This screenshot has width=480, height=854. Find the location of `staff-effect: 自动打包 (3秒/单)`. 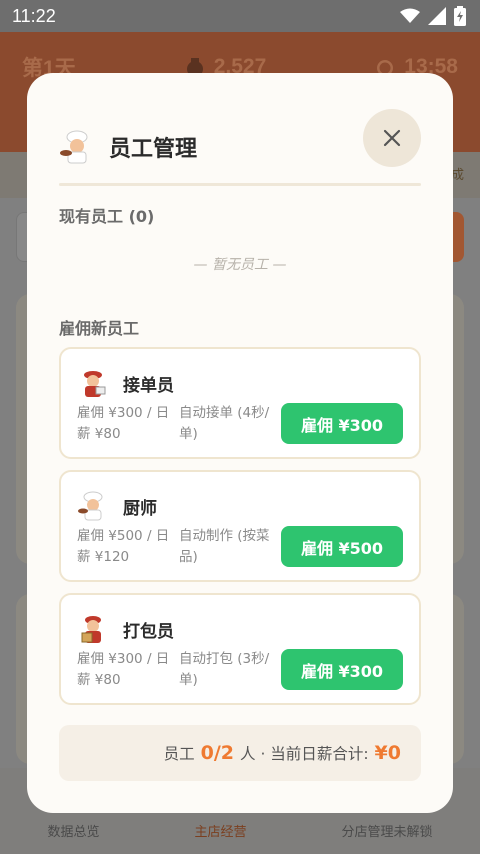

staff-effect: 自动打包 (3秒/单) is located at coordinates (224, 669).